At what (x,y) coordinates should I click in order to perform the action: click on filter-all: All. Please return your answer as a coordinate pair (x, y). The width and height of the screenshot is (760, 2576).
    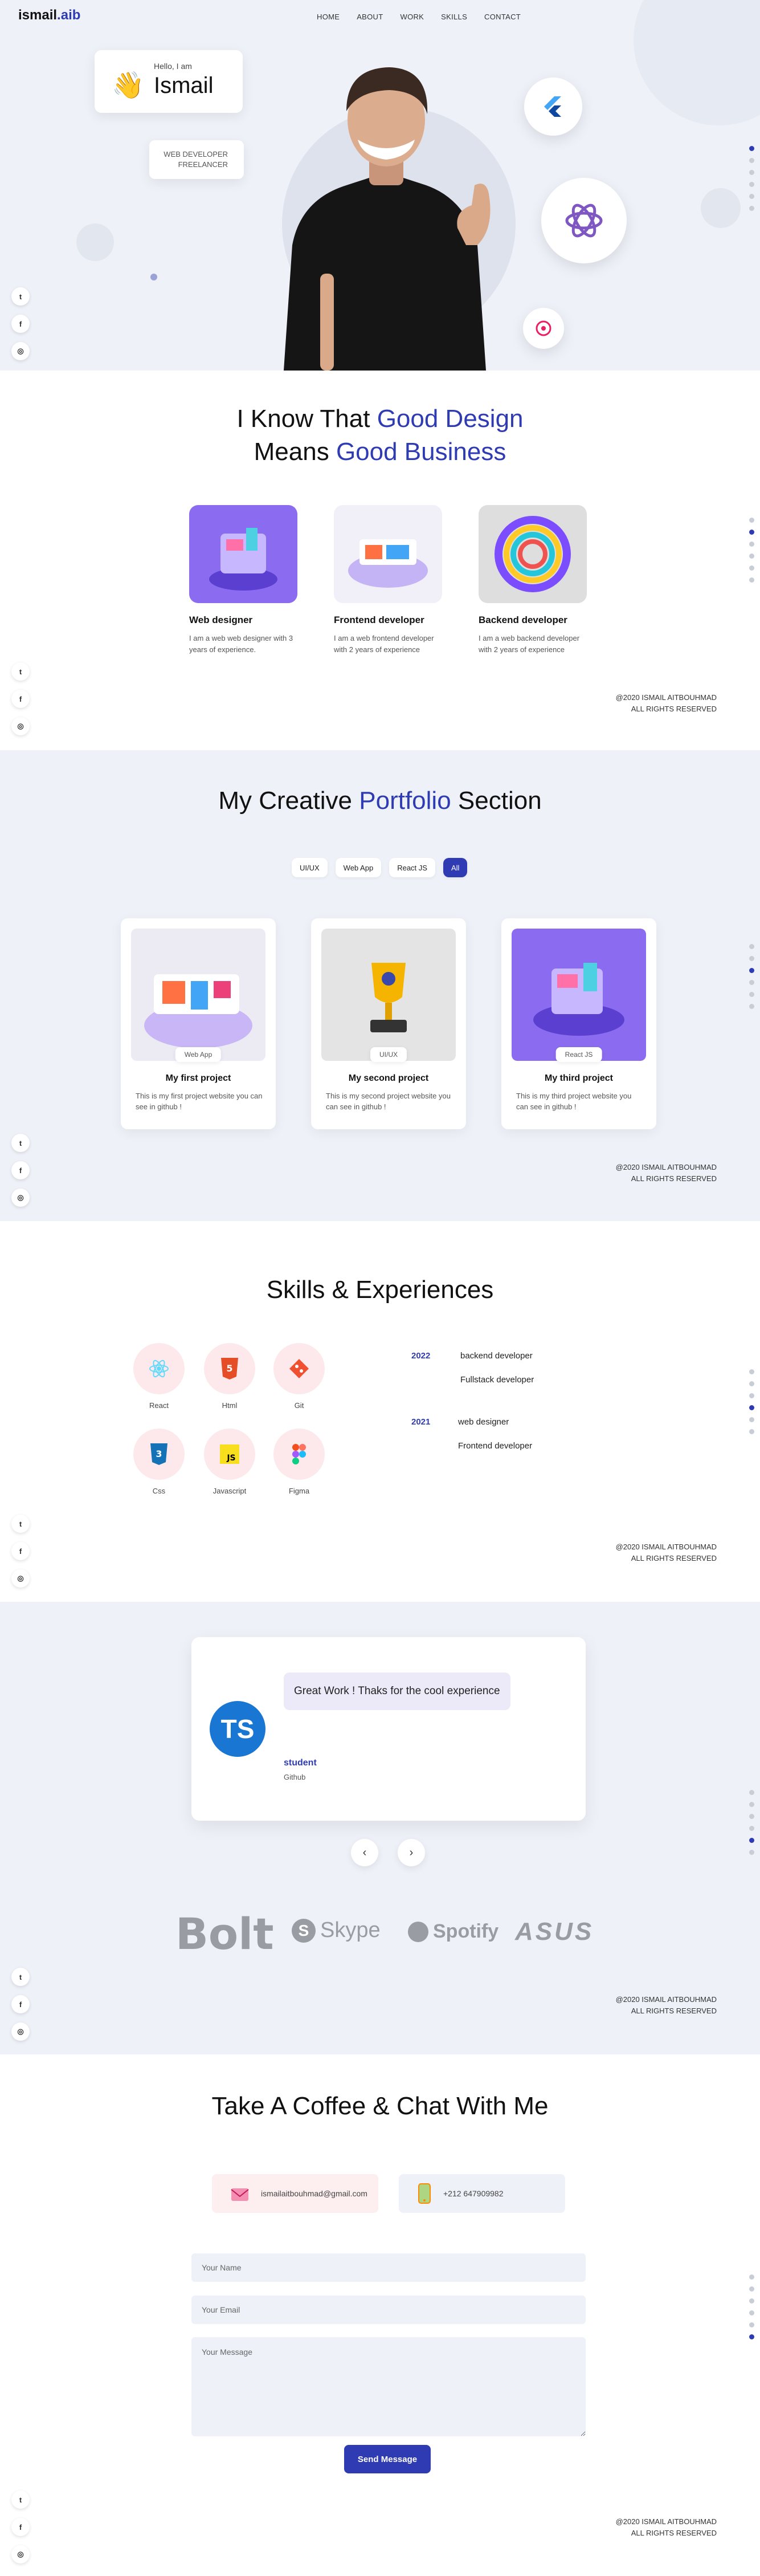
    Looking at the image, I should click on (455, 867).